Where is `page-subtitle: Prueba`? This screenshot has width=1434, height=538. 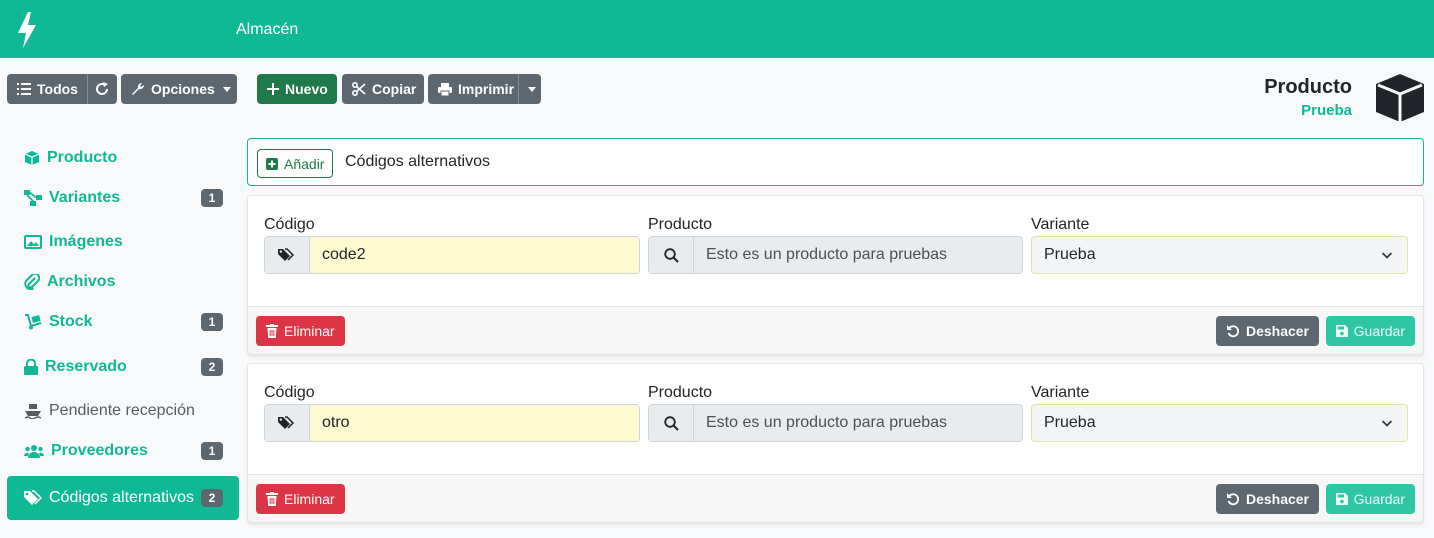
page-subtitle: Prueba is located at coordinates (1326, 110).